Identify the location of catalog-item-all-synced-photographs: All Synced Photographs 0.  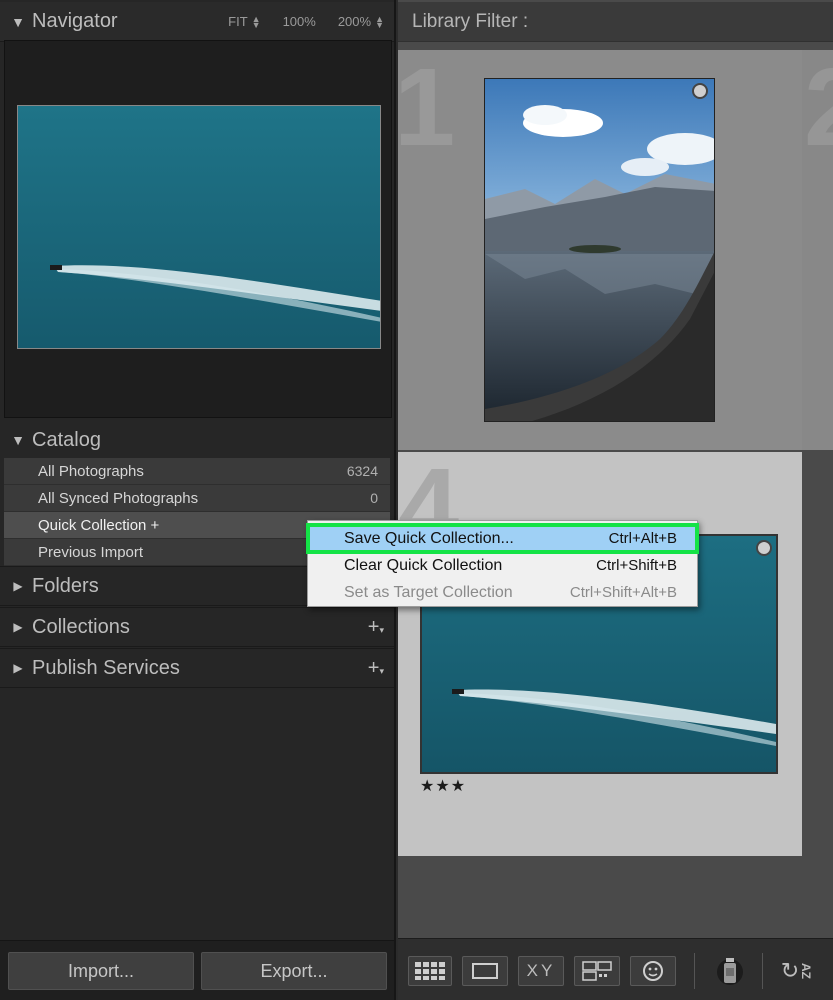
(197, 498).